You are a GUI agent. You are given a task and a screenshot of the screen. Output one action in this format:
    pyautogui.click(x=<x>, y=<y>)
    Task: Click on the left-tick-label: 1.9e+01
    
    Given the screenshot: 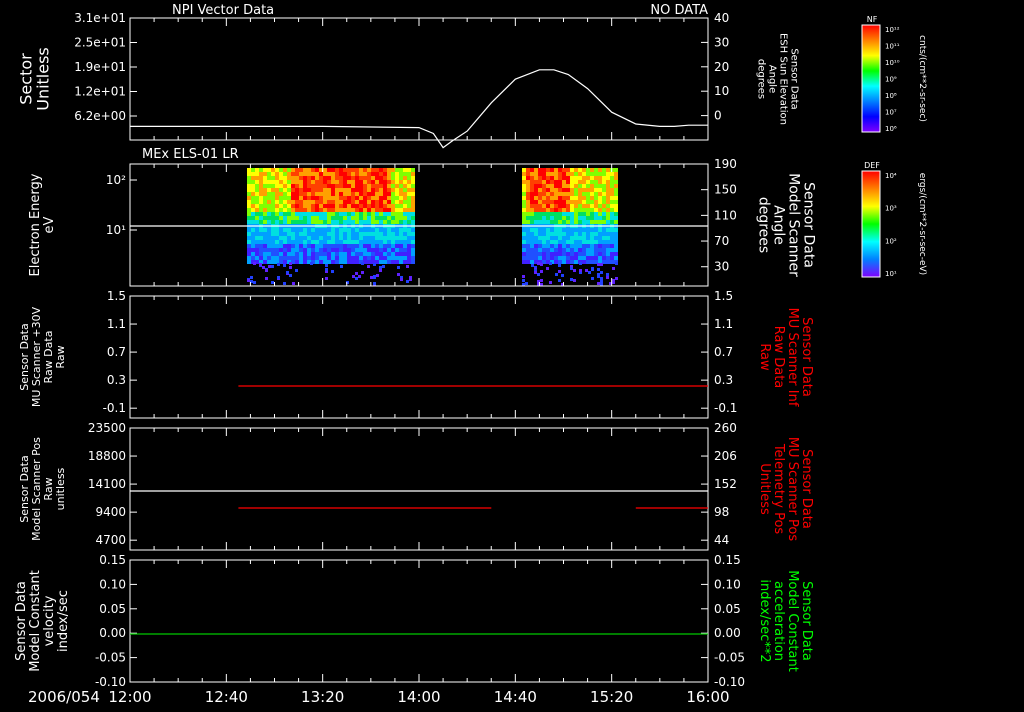 What is the action you would take?
    pyautogui.click(x=100, y=67)
    